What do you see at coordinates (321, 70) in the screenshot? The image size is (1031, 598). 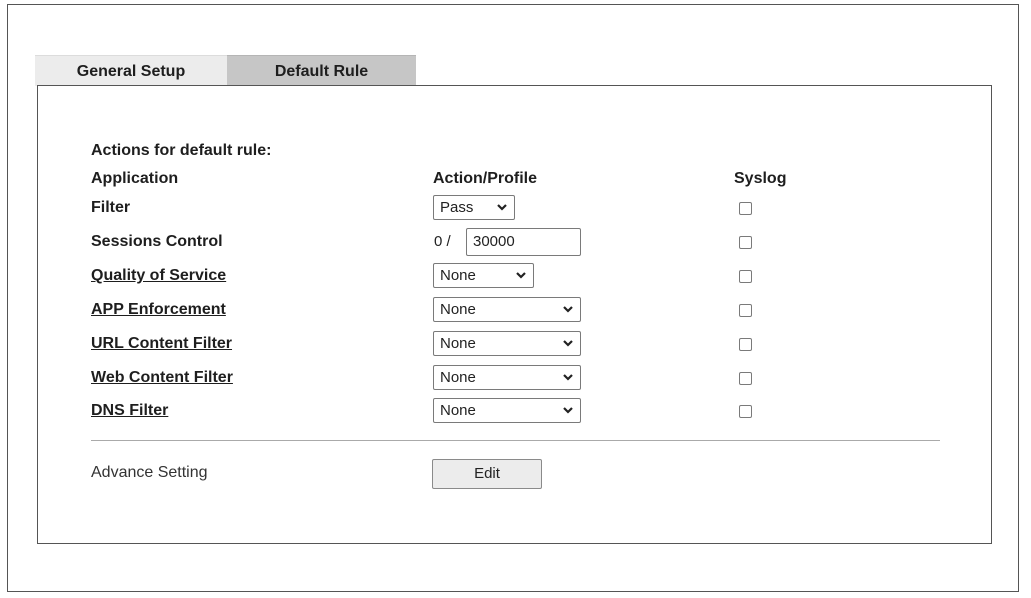 I see `tab-default-rule: Default Rule` at bounding box center [321, 70].